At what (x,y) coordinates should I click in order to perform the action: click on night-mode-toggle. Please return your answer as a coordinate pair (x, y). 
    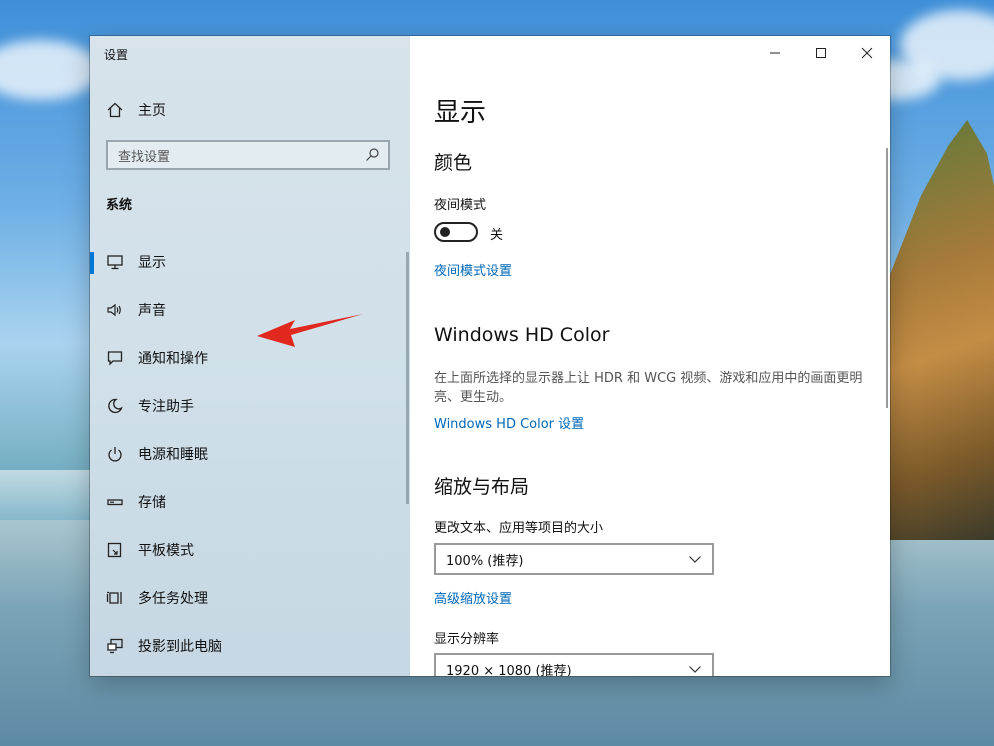
    Looking at the image, I should click on (456, 232).